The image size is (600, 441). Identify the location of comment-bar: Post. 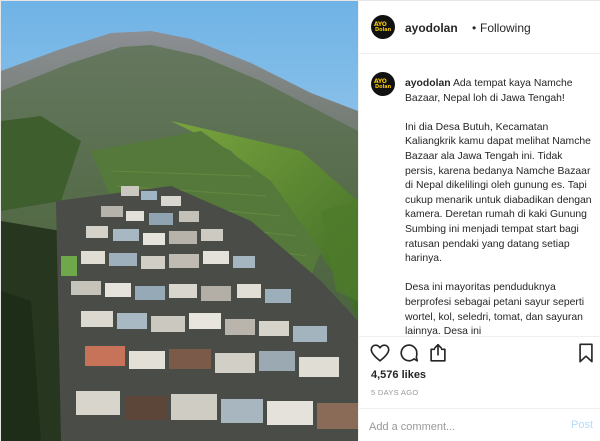
(479, 424).